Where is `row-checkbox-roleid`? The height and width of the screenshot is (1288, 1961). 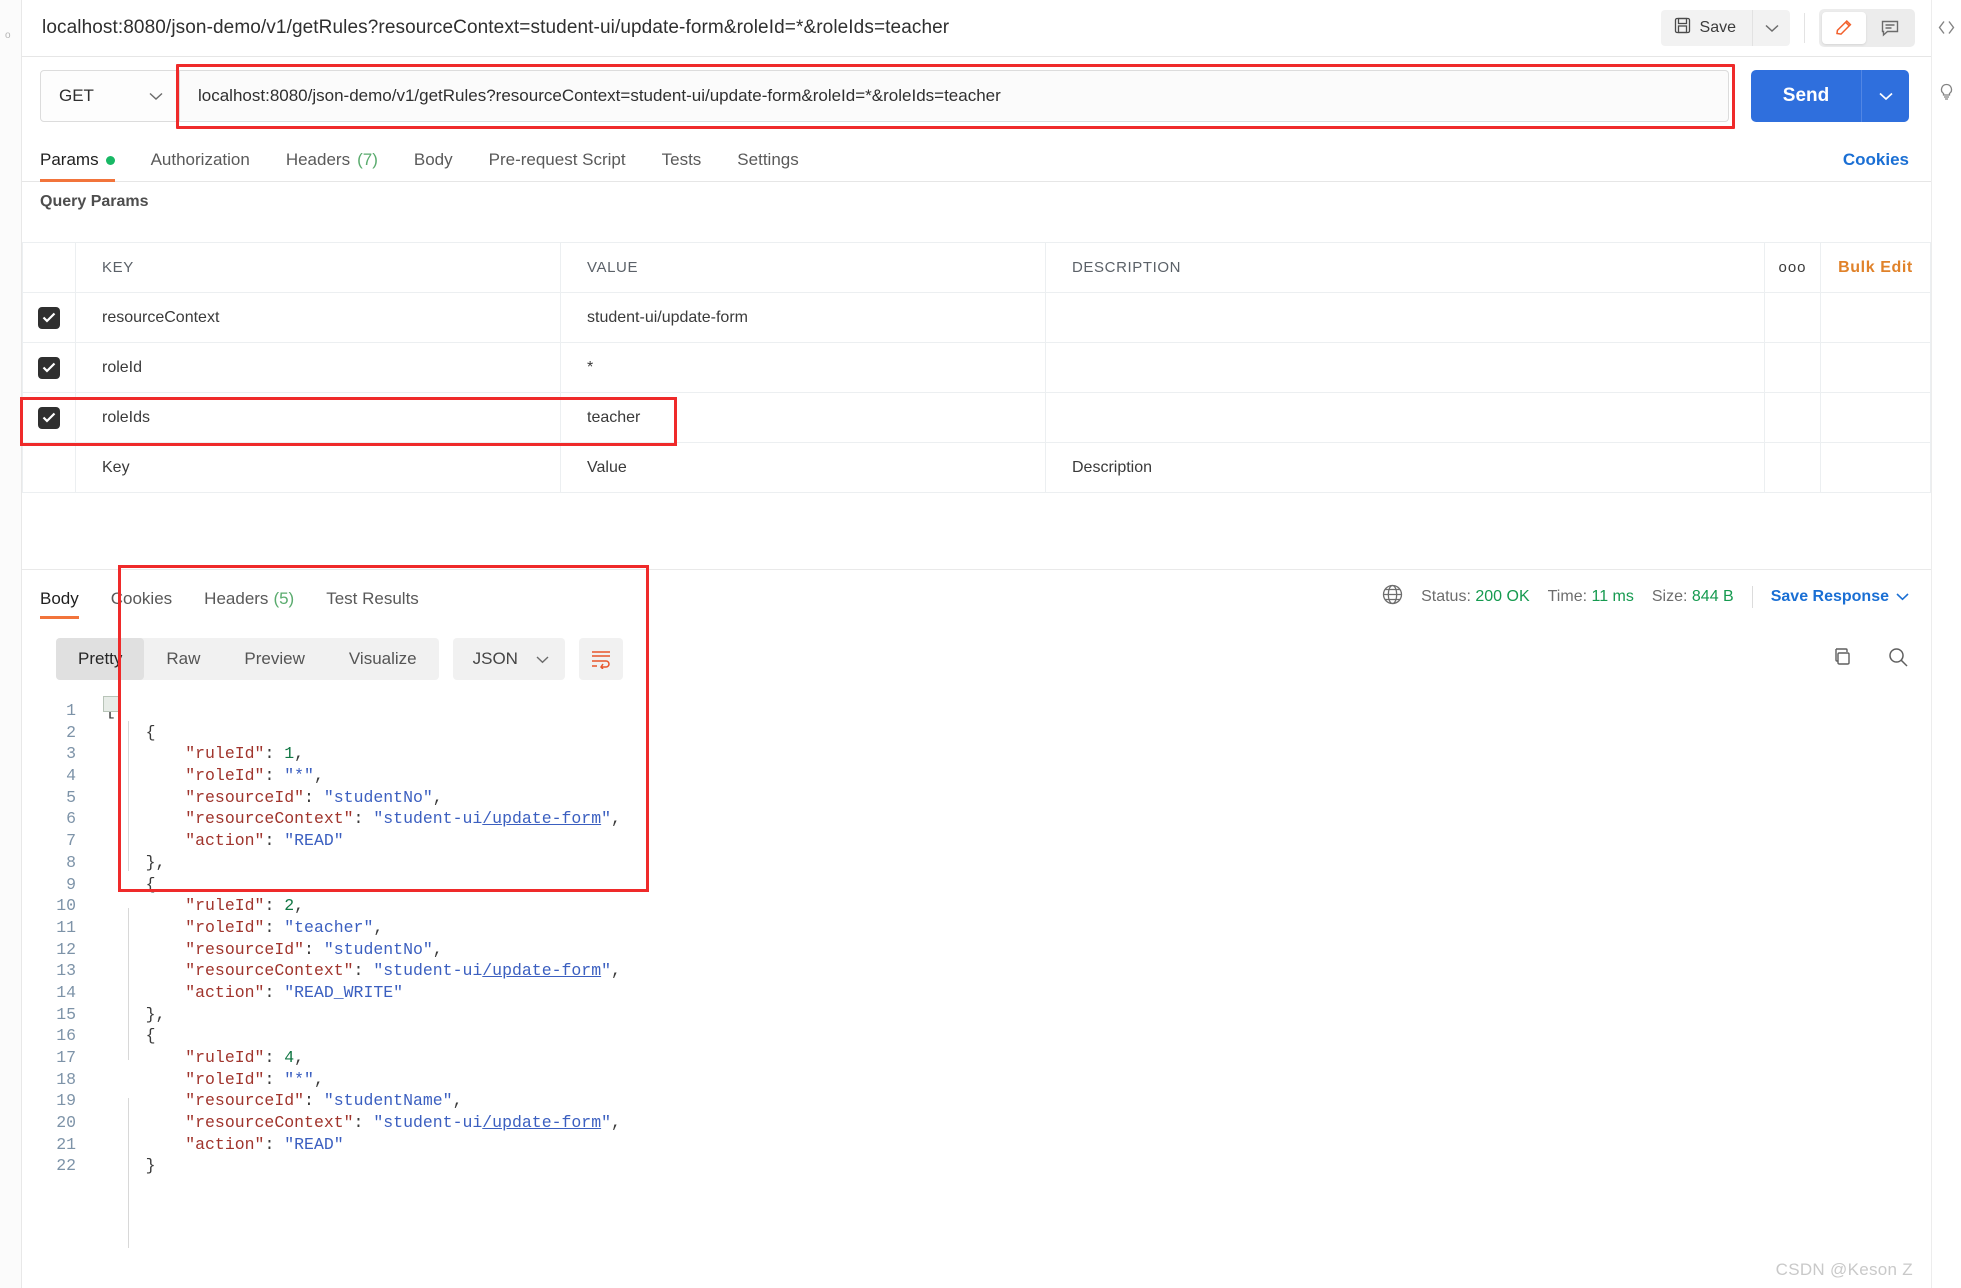
row-checkbox-roleid is located at coordinates (49, 367).